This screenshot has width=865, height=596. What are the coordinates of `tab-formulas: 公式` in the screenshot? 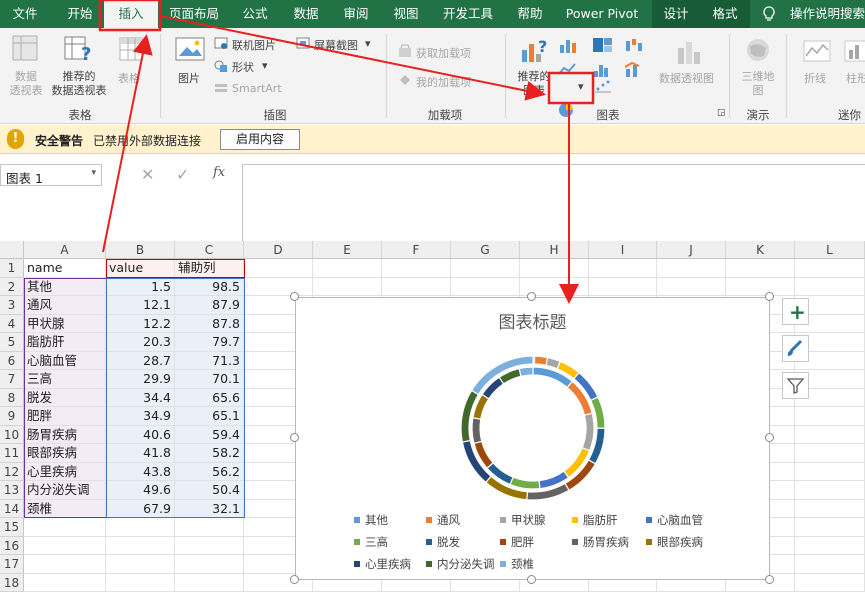 It's located at (255, 14).